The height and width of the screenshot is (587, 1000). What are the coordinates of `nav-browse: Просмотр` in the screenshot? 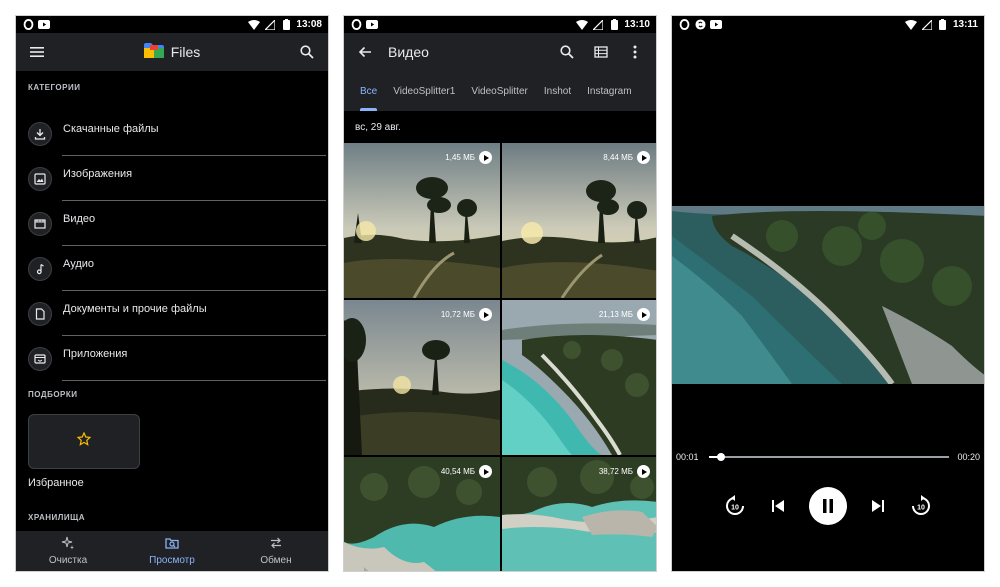 It's located at (172, 551).